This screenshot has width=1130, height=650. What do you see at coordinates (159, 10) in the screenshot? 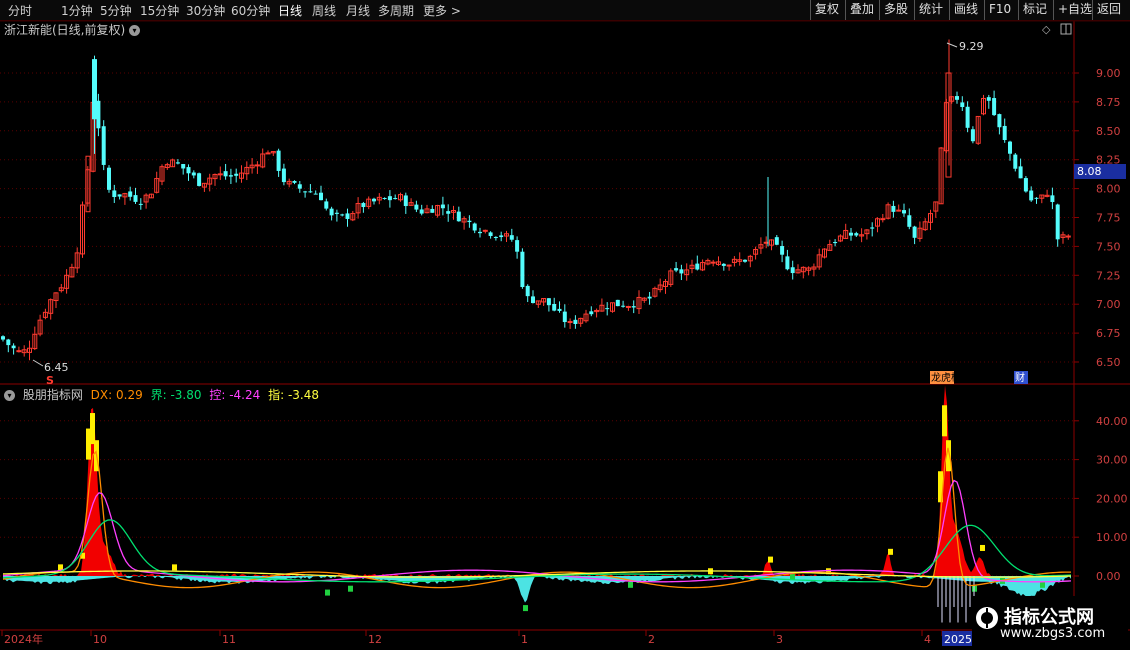
I see `period-tab: 15分钟` at bounding box center [159, 10].